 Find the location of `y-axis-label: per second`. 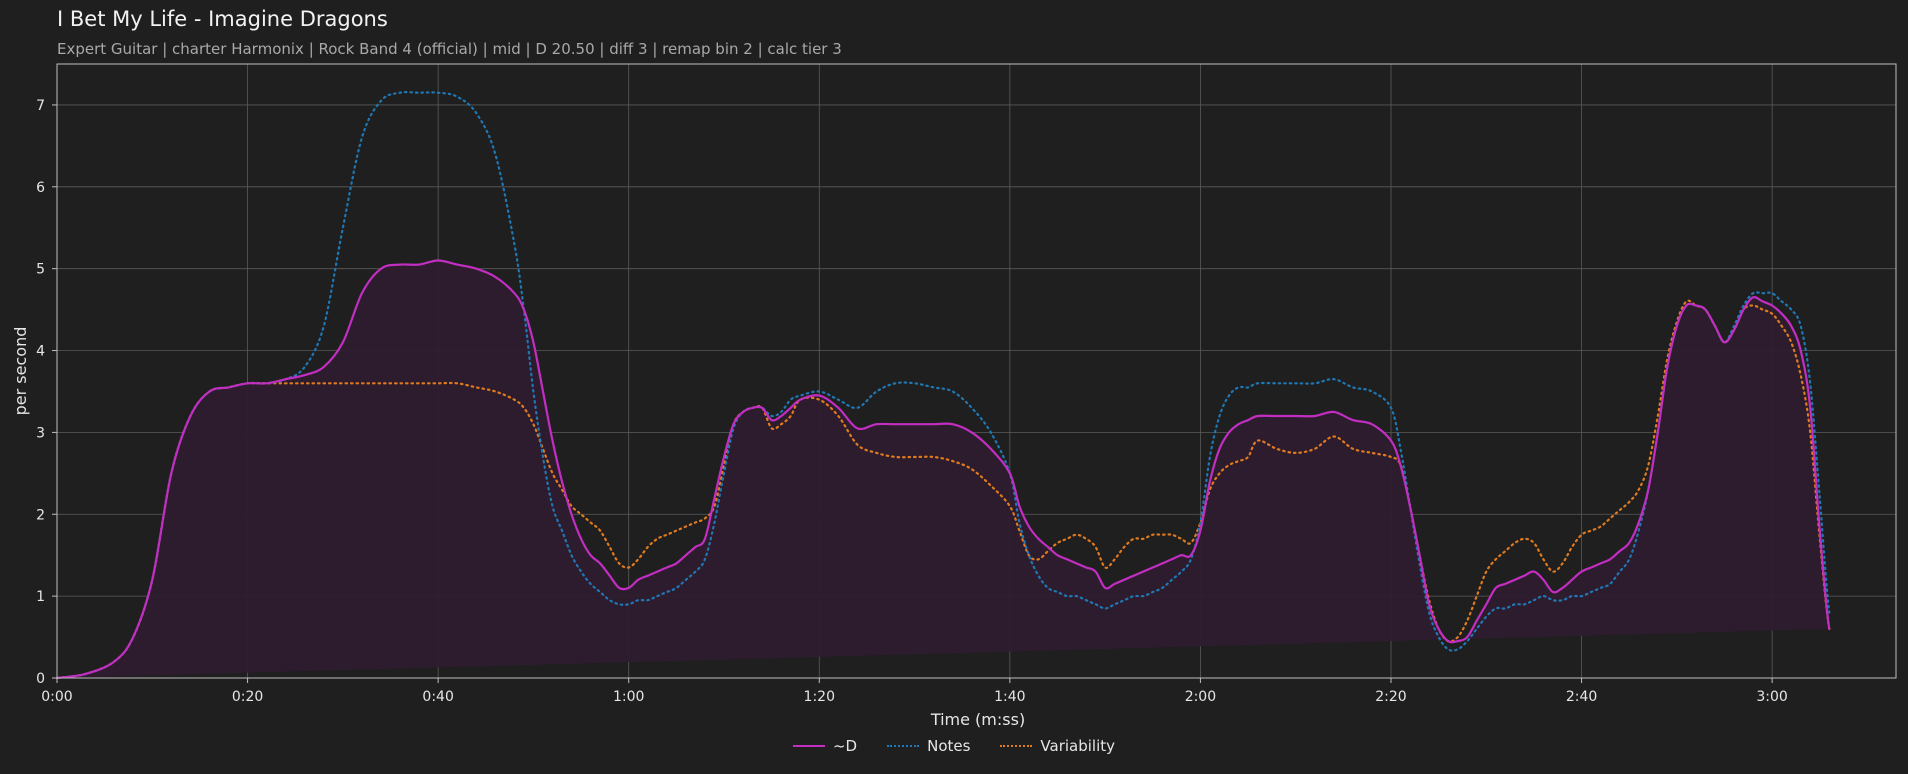

y-axis-label: per second is located at coordinates (20, 371).